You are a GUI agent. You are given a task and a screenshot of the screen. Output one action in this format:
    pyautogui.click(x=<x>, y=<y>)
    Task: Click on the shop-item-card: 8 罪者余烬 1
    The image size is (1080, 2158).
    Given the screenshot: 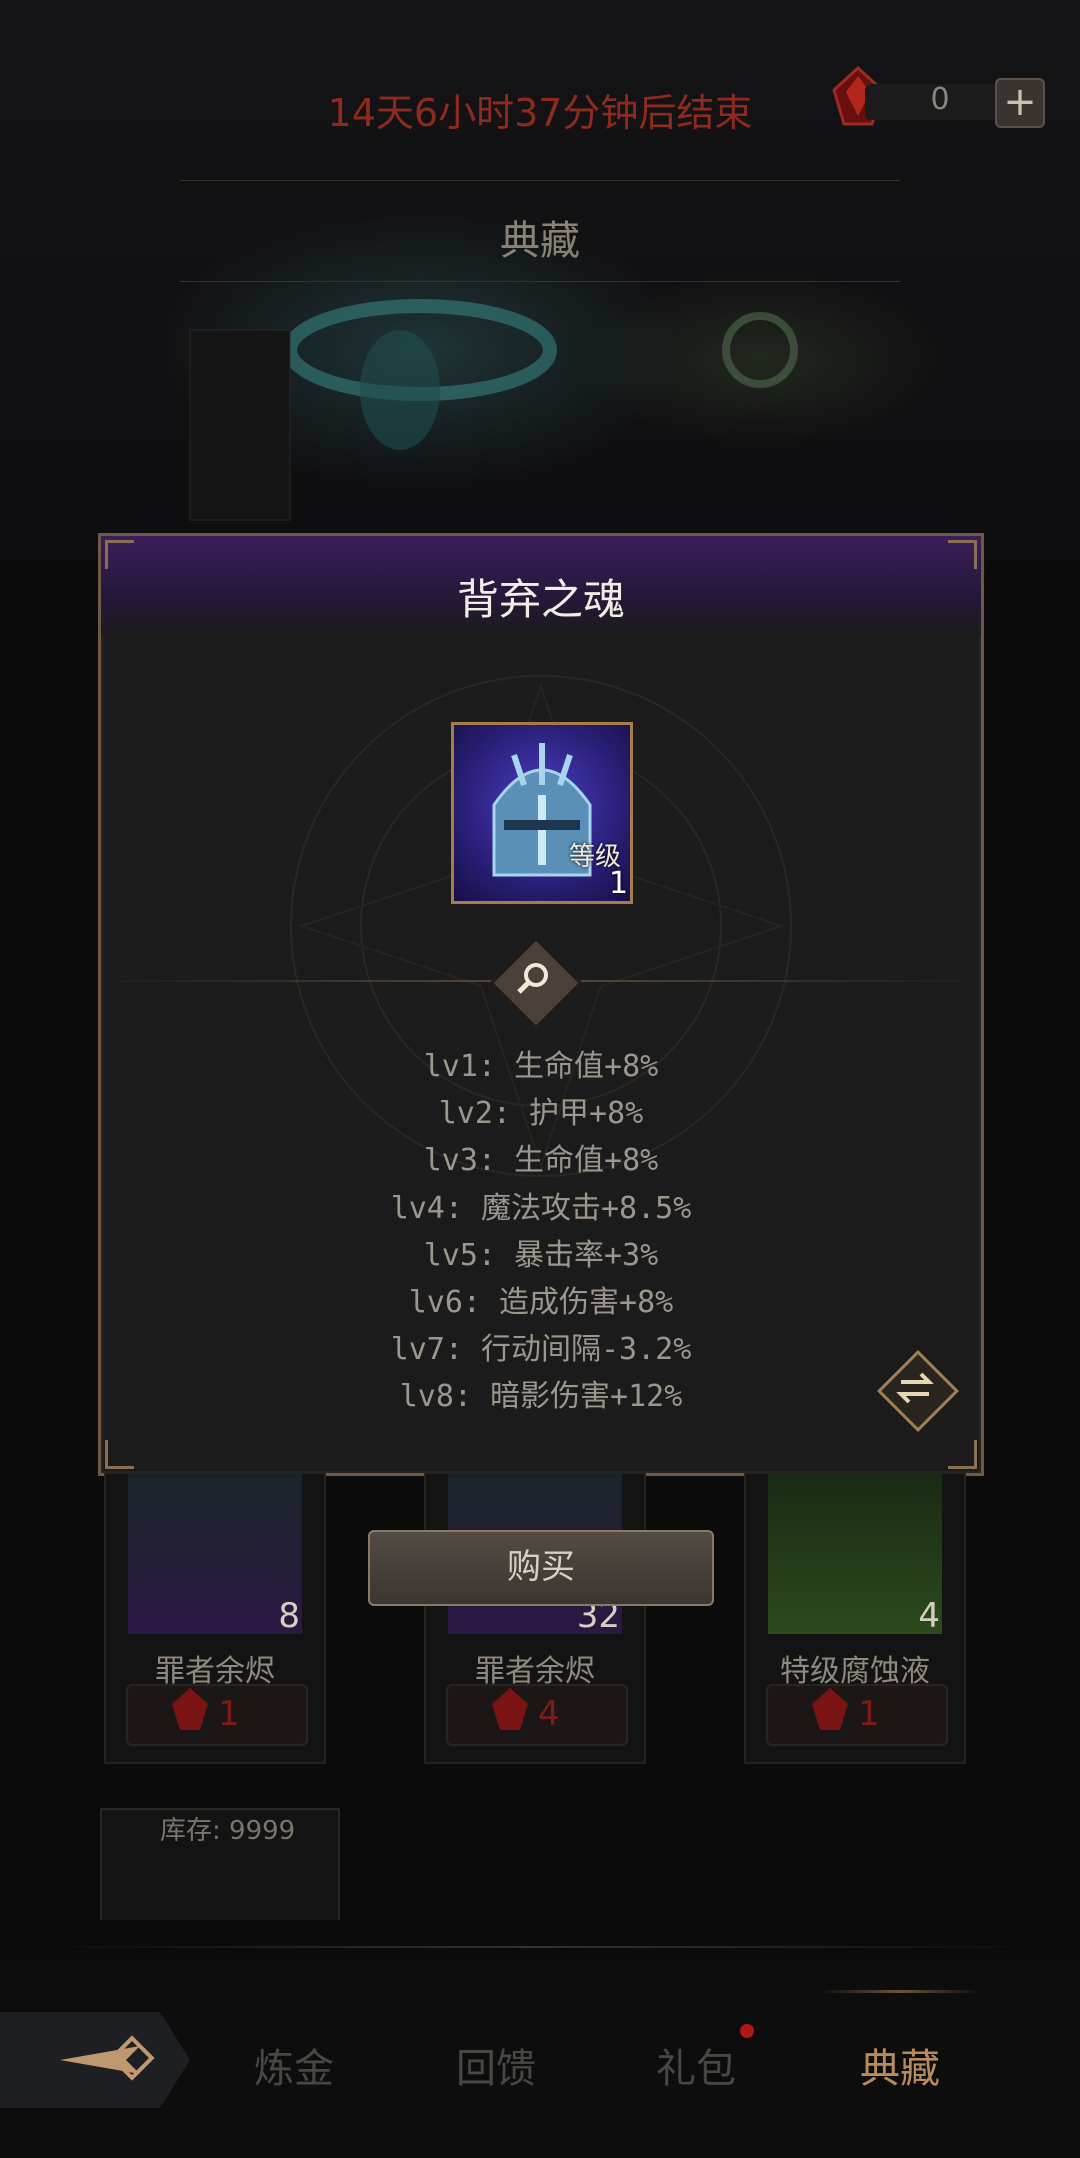 What is the action you would take?
    pyautogui.click(x=215, y=1618)
    